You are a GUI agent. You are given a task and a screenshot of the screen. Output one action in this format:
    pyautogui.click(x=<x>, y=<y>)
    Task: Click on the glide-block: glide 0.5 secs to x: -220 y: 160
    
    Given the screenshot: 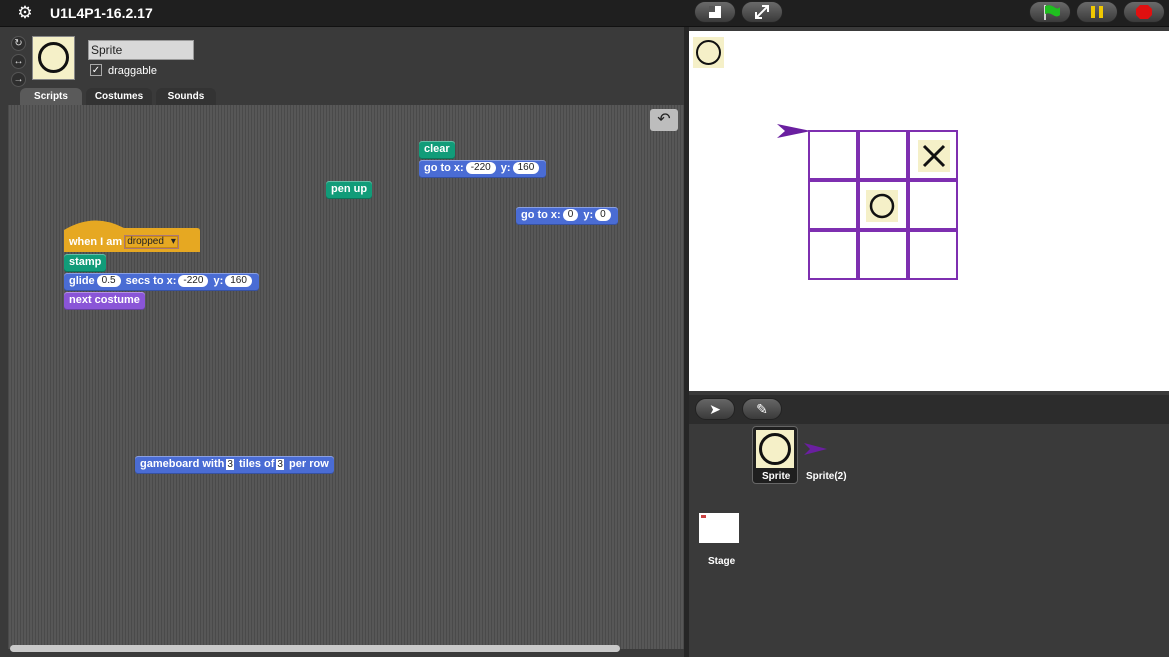 What is the action you would take?
    pyautogui.click(x=161, y=282)
    